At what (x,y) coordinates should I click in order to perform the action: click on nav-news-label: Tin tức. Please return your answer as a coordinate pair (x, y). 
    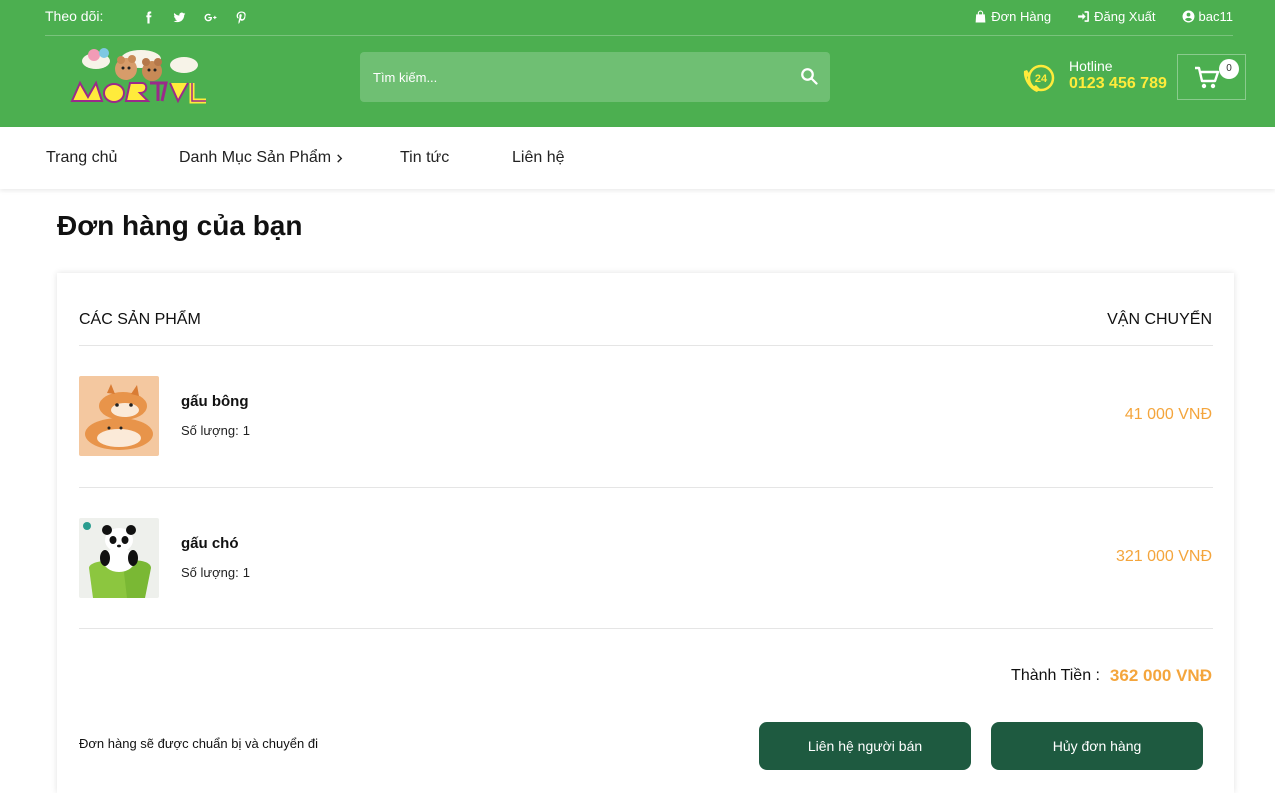
    Looking at the image, I should click on (425, 157).